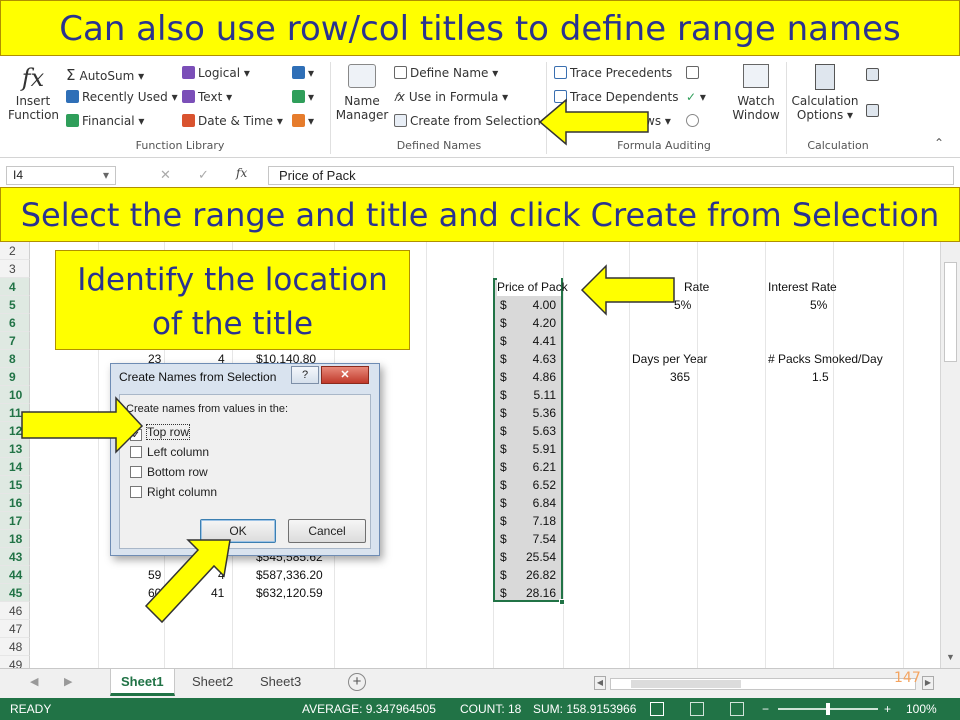  Describe the element at coordinates (303, 121) in the screenshot. I see `more-functions-button: ▾` at that location.